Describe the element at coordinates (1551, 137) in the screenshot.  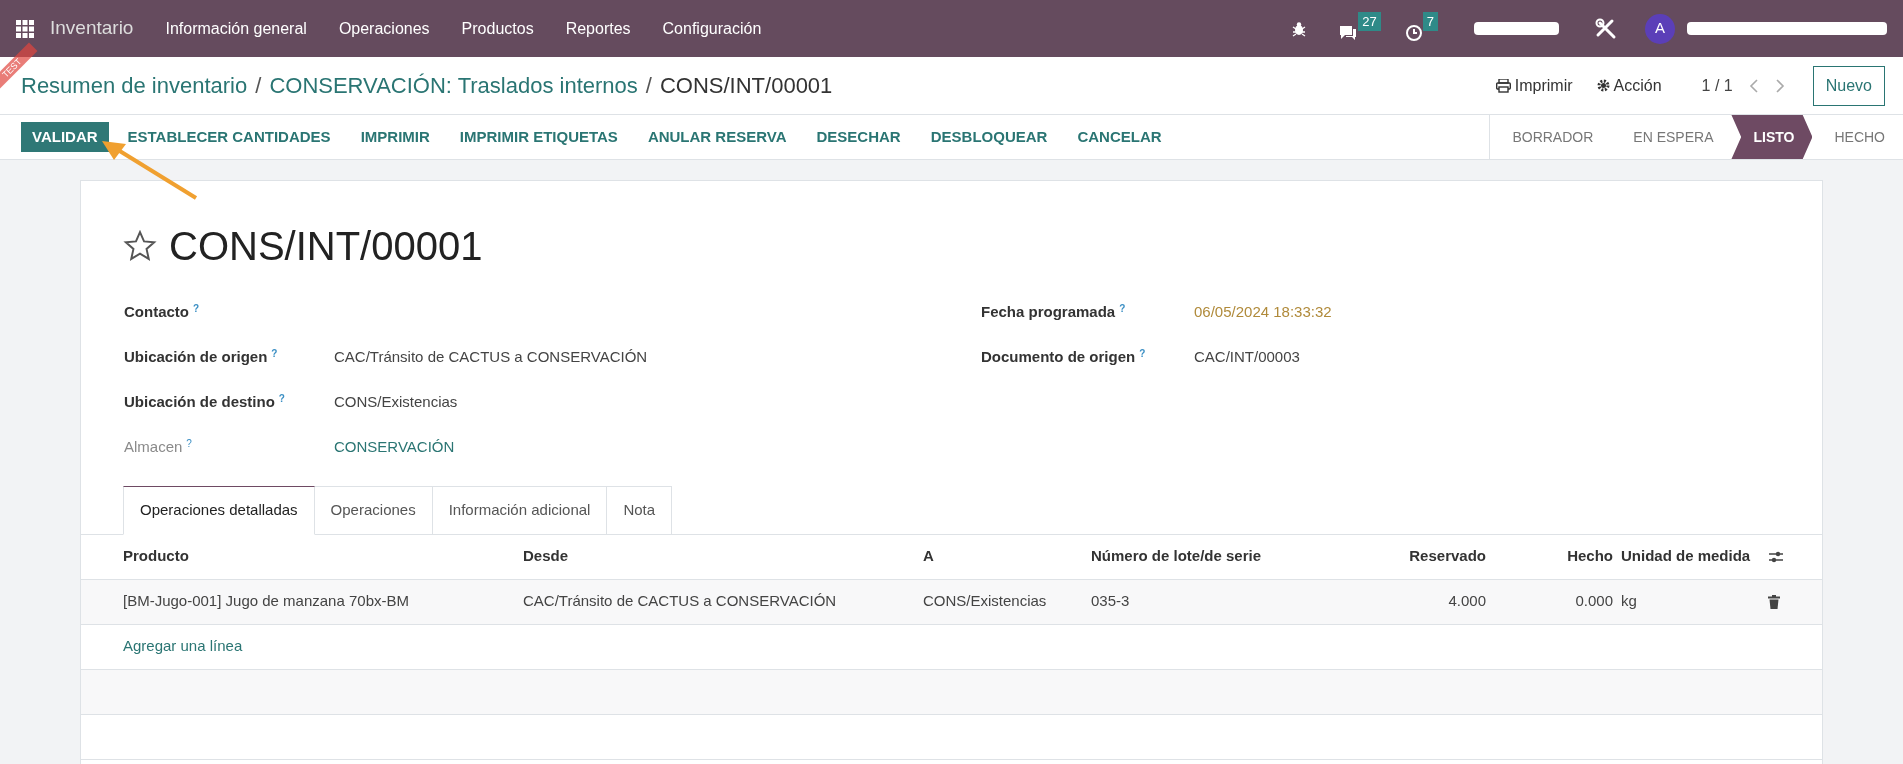
I see `status-step: BORRADOR` at that location.